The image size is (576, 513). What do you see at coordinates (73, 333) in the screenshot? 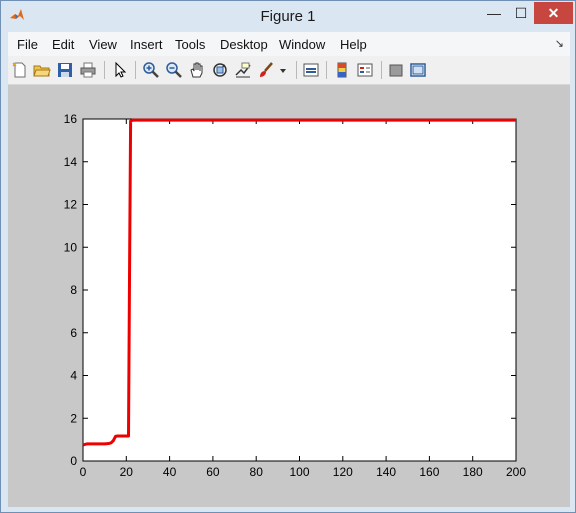
I see `y-tick-label: 6` at bounding box center [73, 333].